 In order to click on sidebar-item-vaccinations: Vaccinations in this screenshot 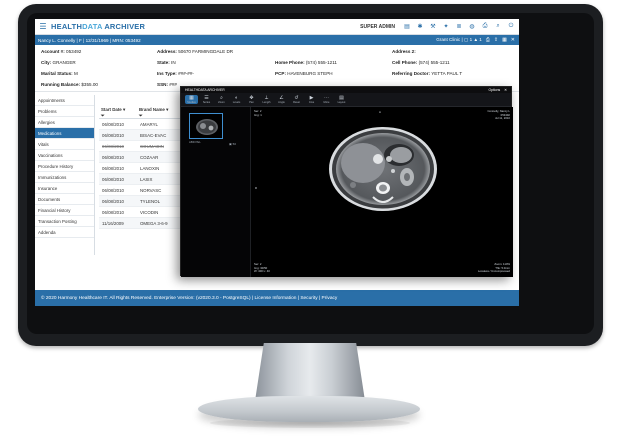, I will do `click(64, 155)`.